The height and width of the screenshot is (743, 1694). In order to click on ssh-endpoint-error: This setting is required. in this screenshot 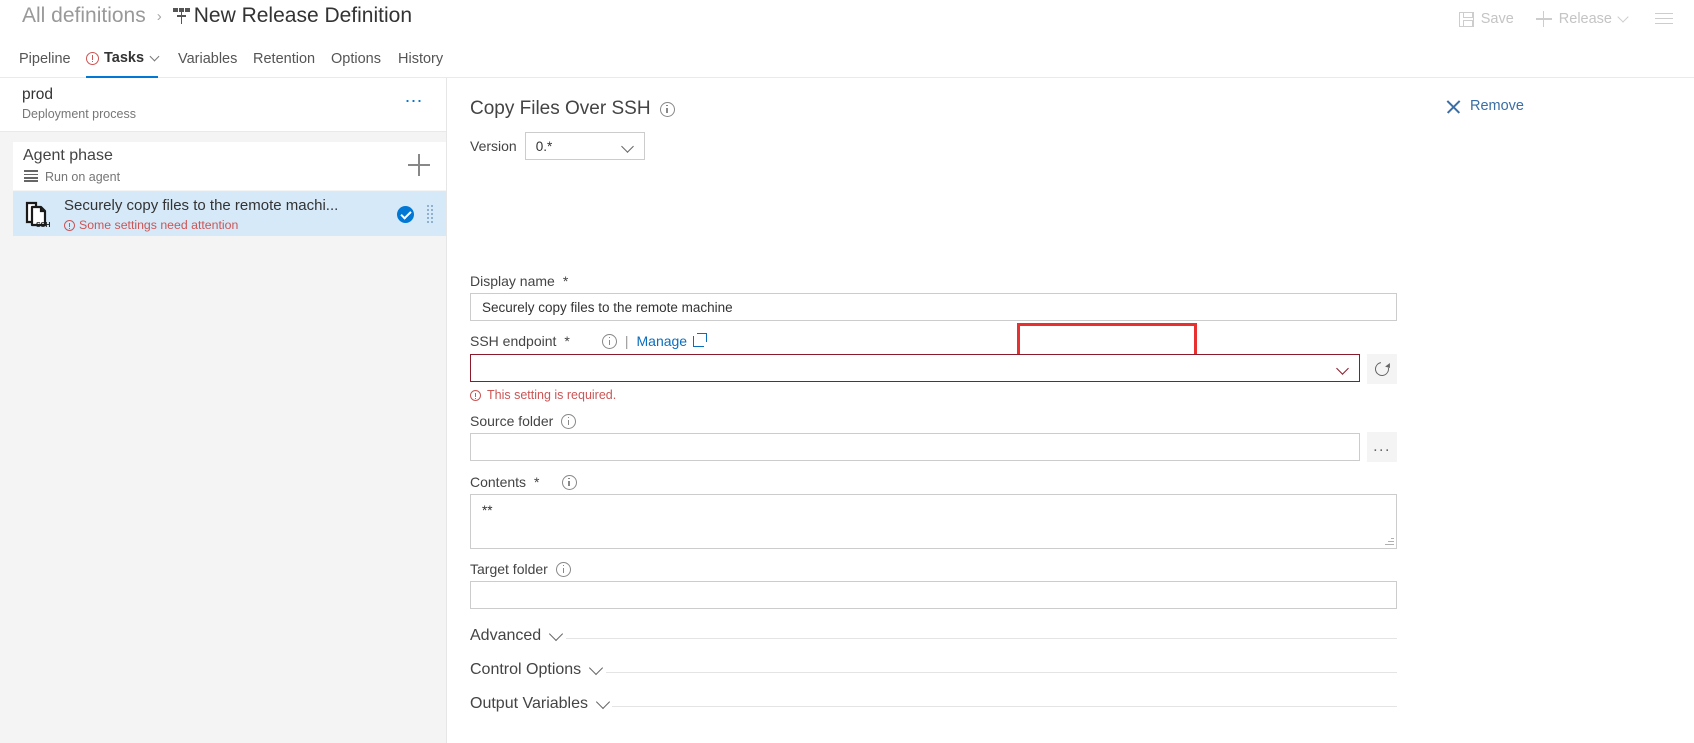, I will do `click(543, 395)`.